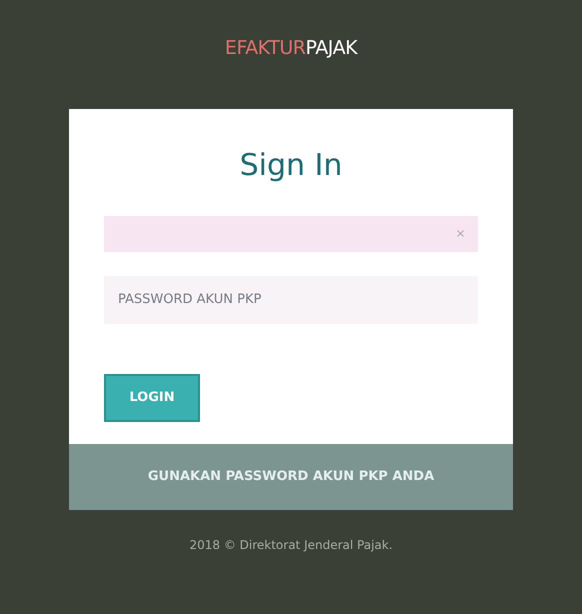 This screenshot has height=614, width=582. What do you see at coordinates (291, 234) in the screenshot?
I see `input-field` at bounding box center [291, 234].